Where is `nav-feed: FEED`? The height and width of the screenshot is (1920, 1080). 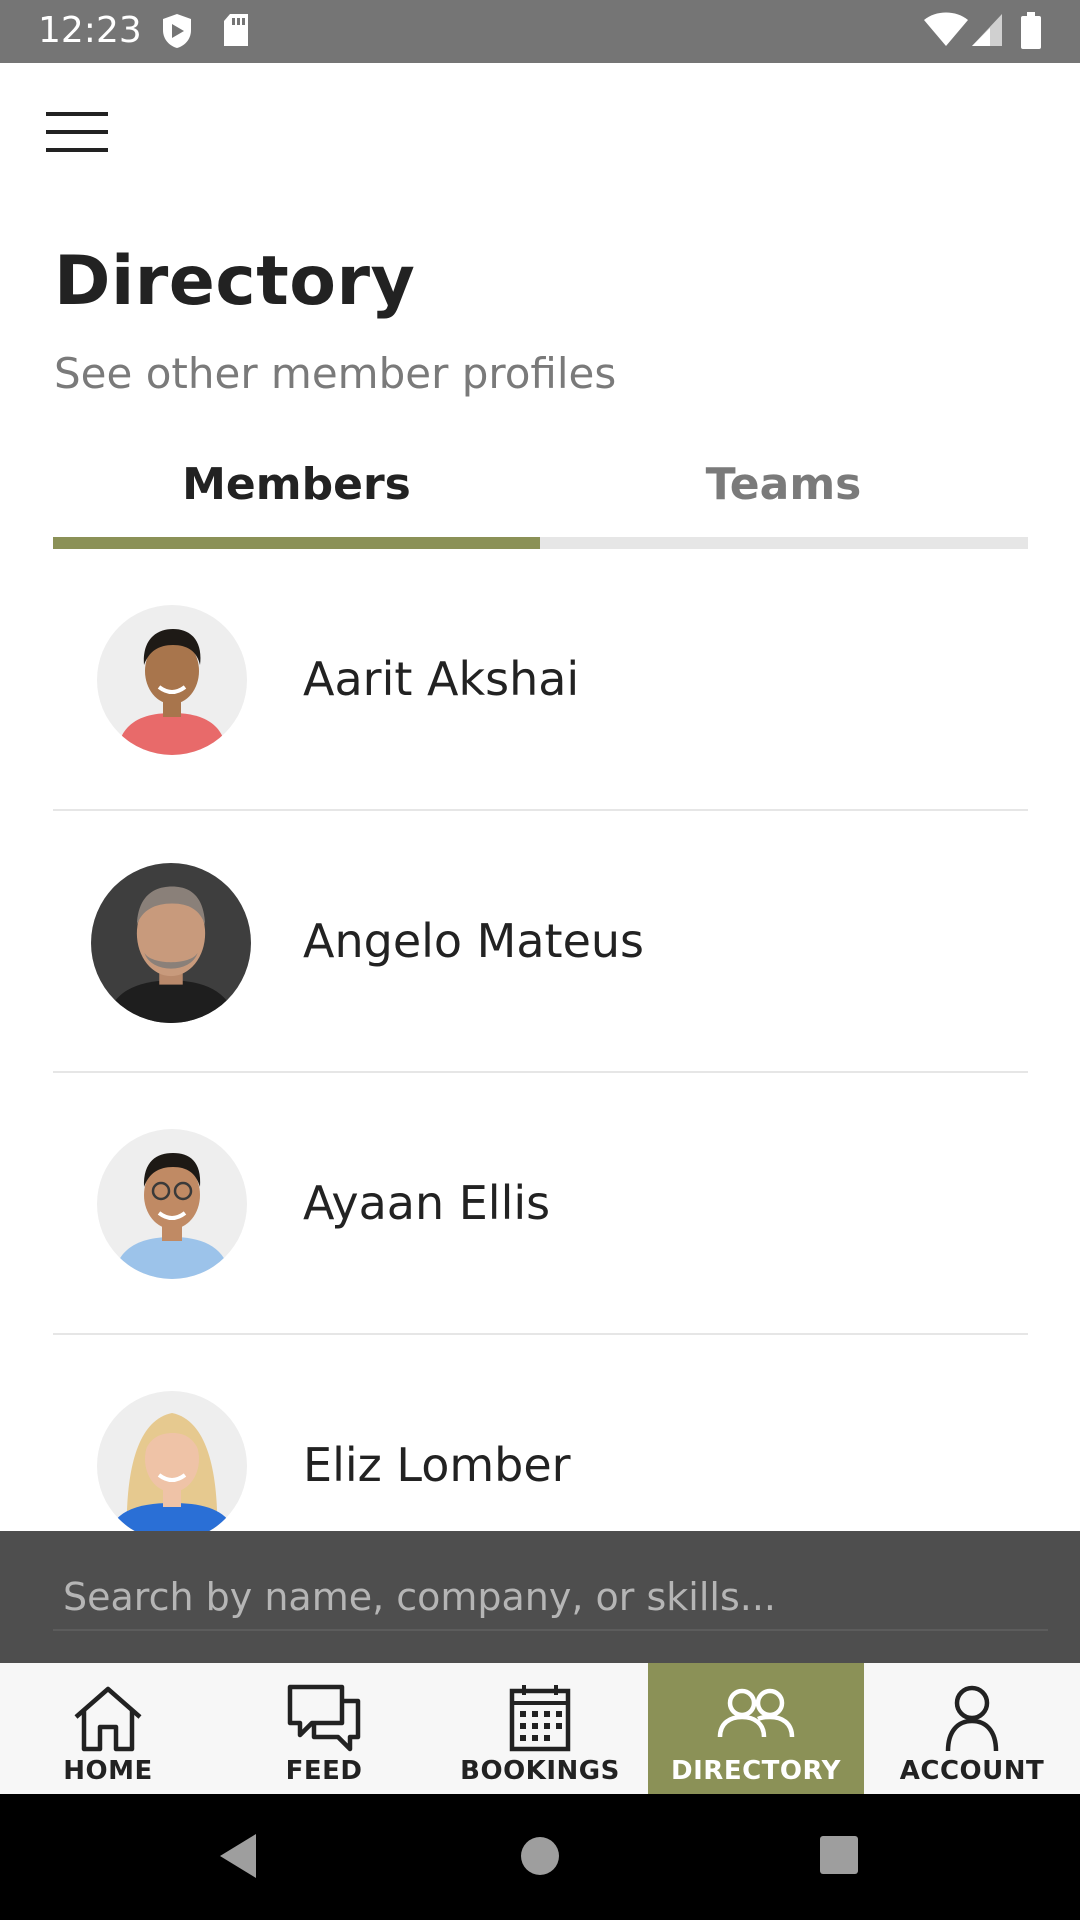
nav-feed: FEED is located at coordinates (324, 1728).